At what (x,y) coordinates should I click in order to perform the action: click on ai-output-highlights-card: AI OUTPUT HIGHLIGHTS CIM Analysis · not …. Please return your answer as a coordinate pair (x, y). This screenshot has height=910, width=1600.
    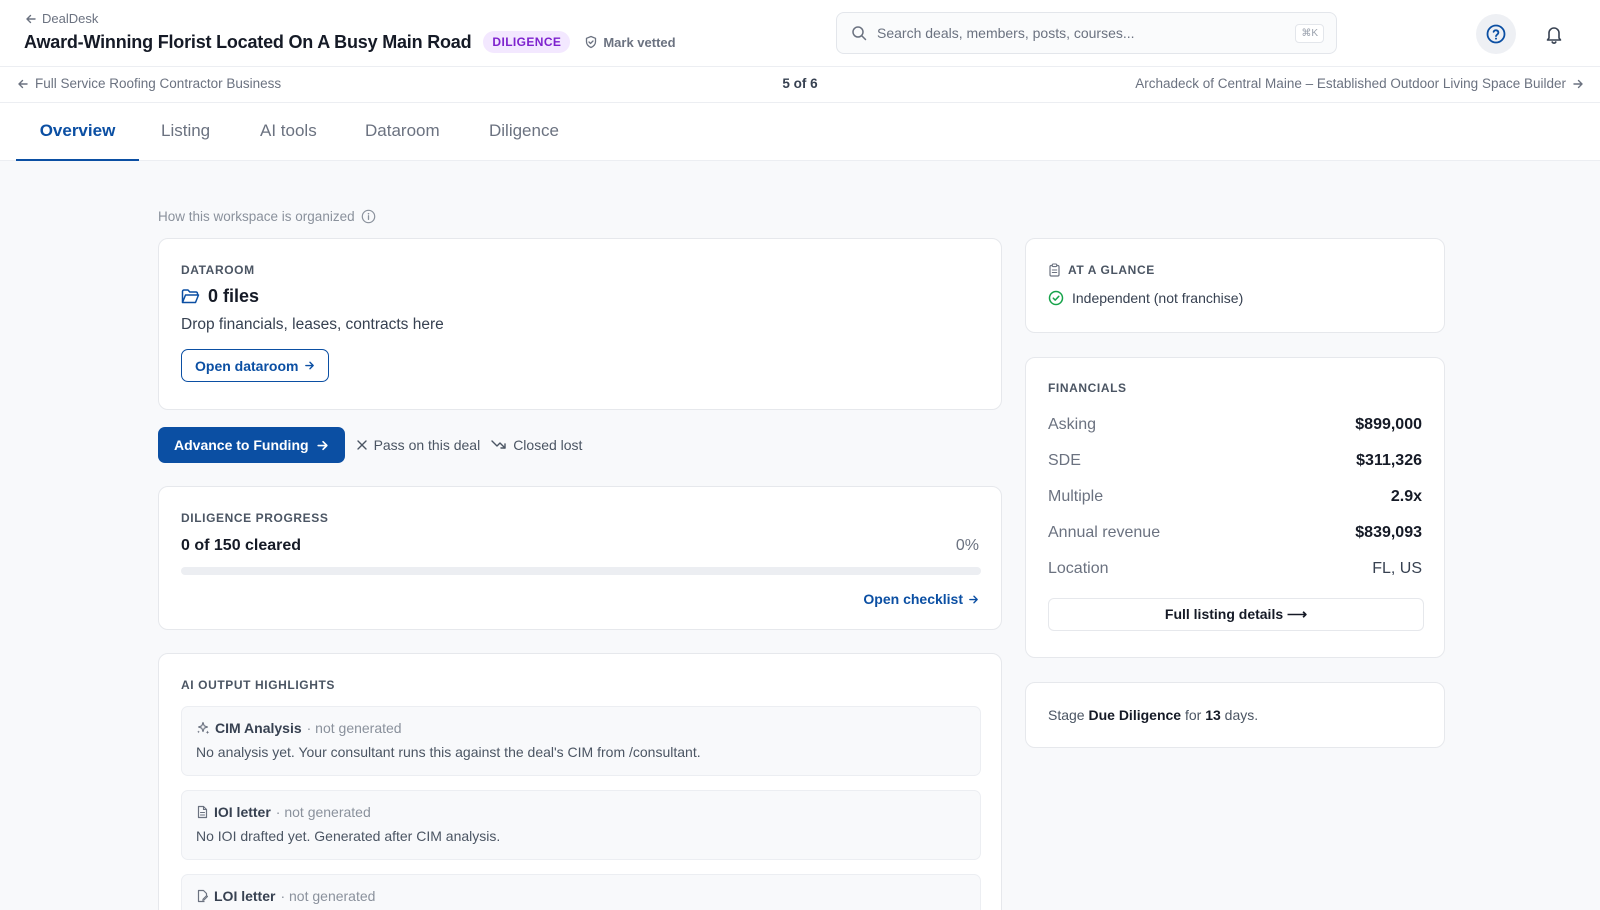
    Looking at the image, I should click on (580, 781).